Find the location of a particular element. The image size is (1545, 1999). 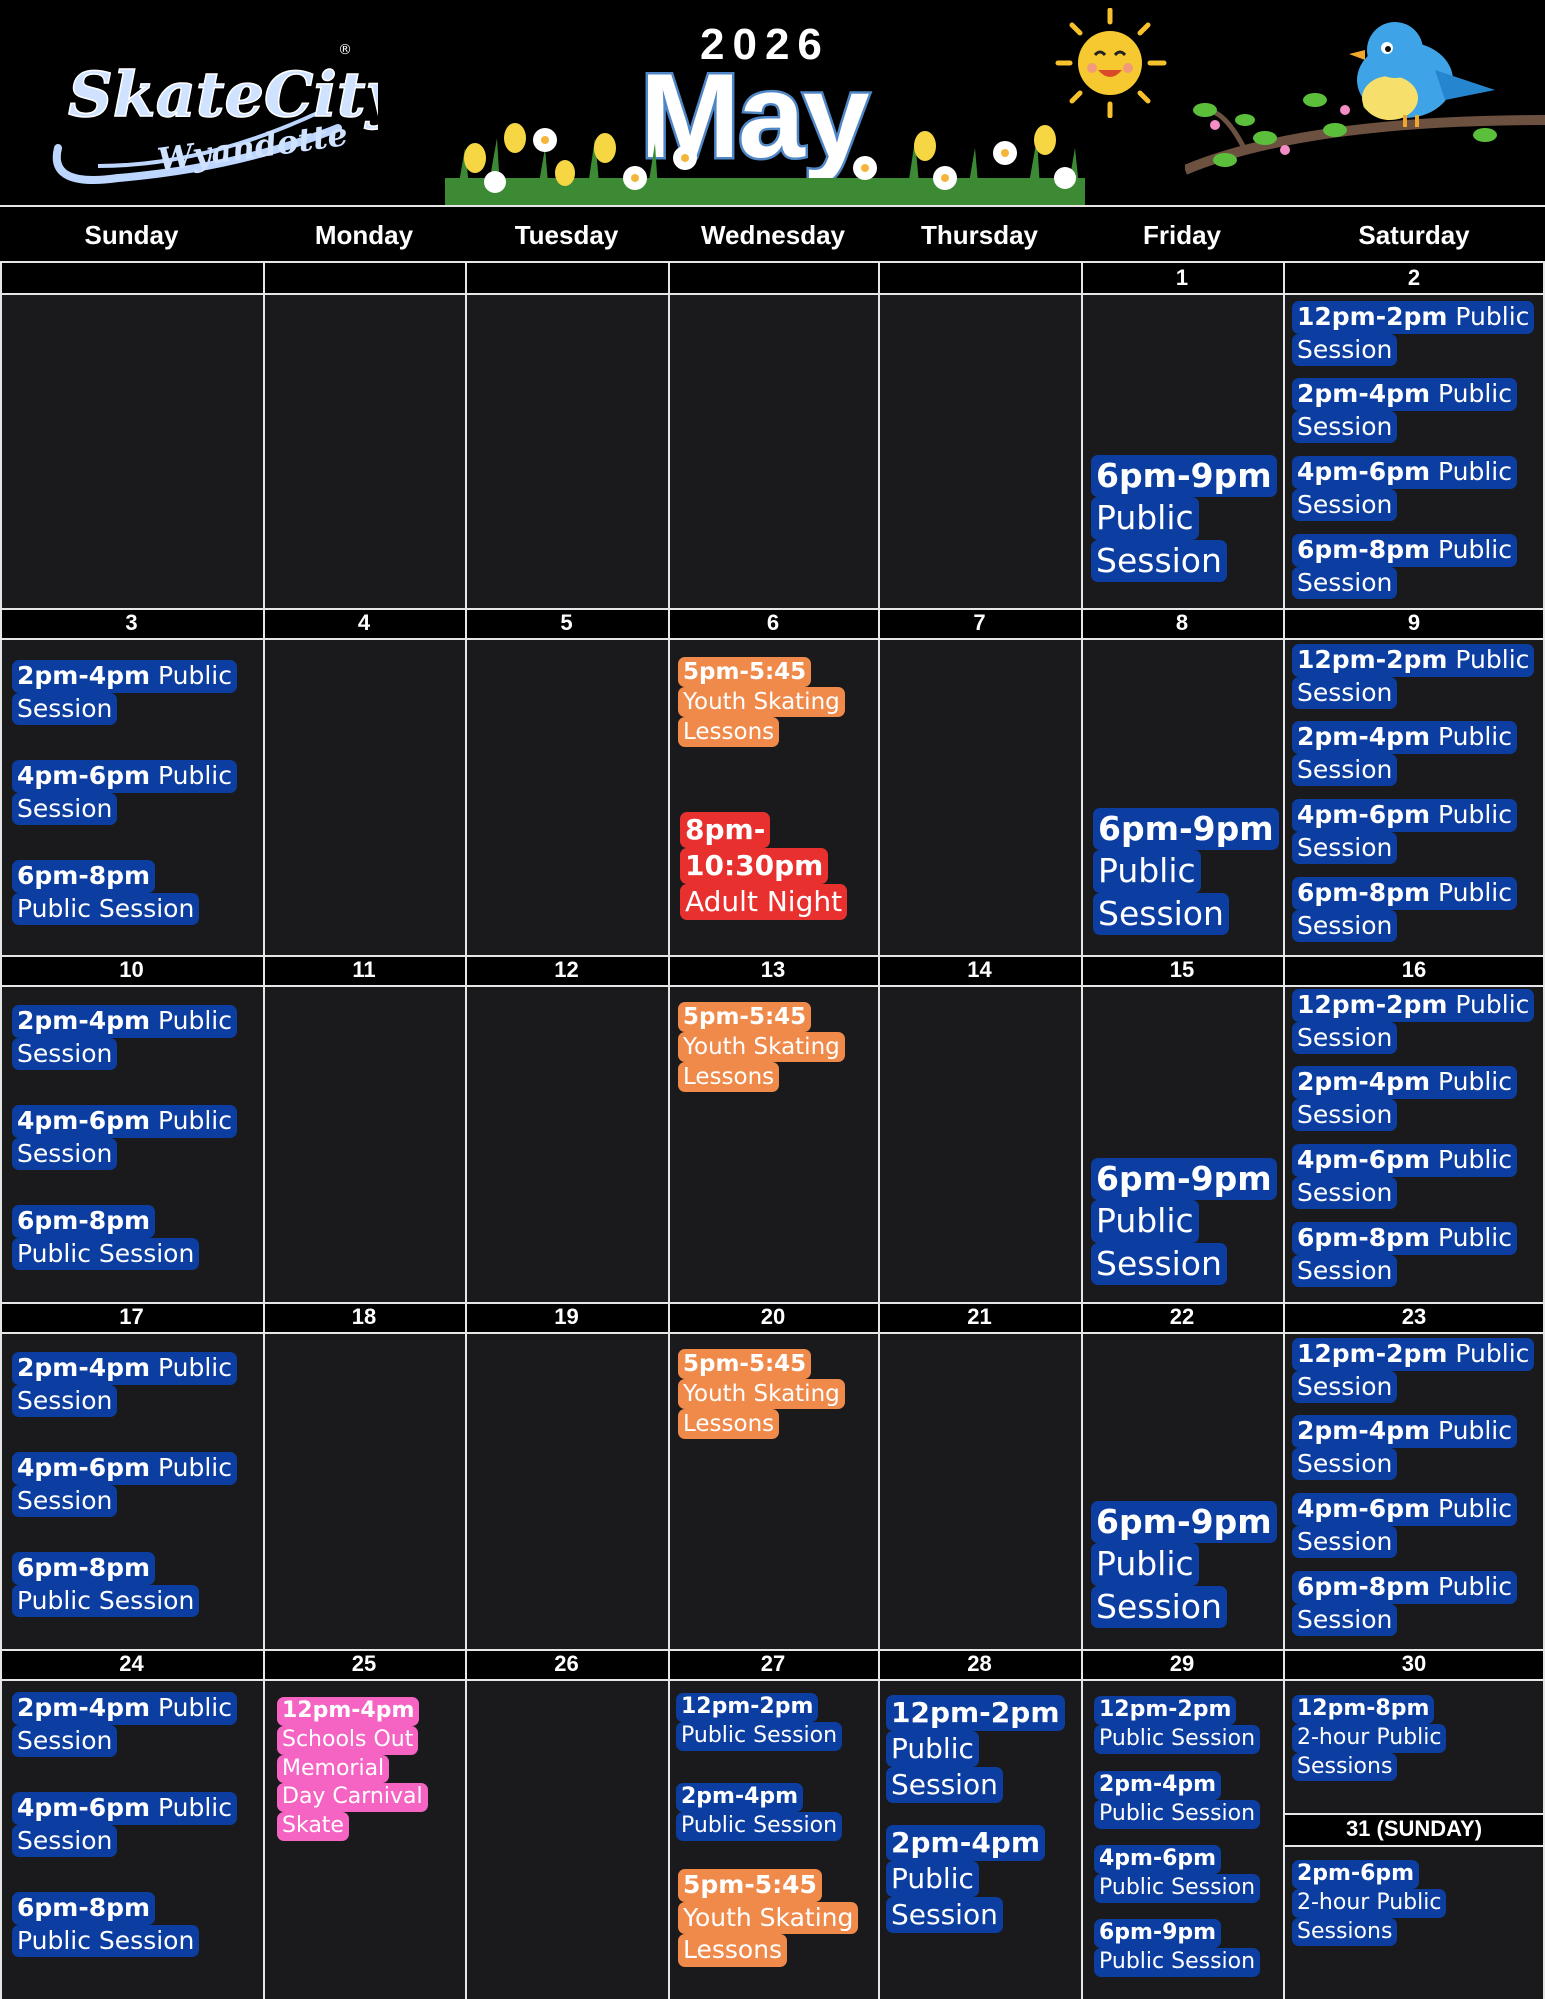

event-label: Sessions is located at coordinates (1345, 1932).